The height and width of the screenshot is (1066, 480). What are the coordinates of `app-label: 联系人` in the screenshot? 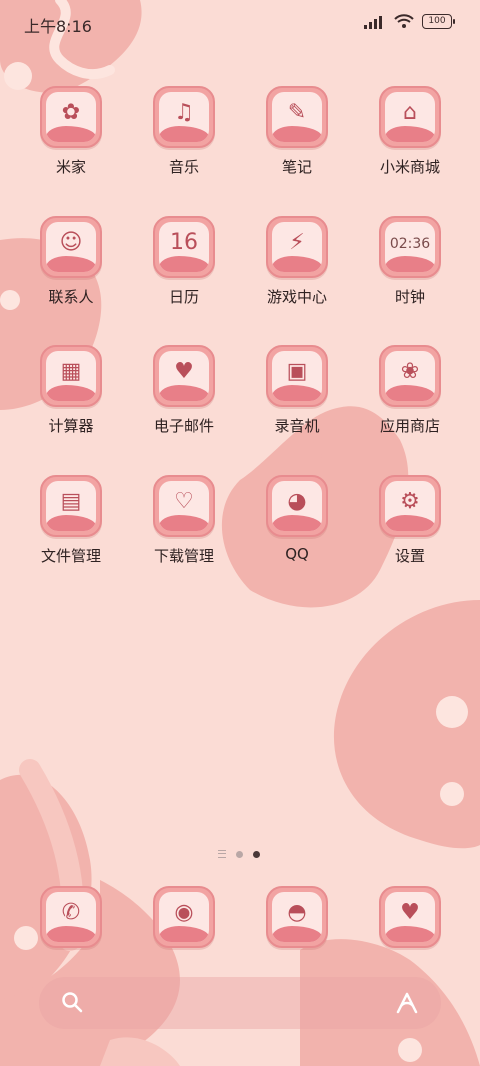 It's located at (71, 297).